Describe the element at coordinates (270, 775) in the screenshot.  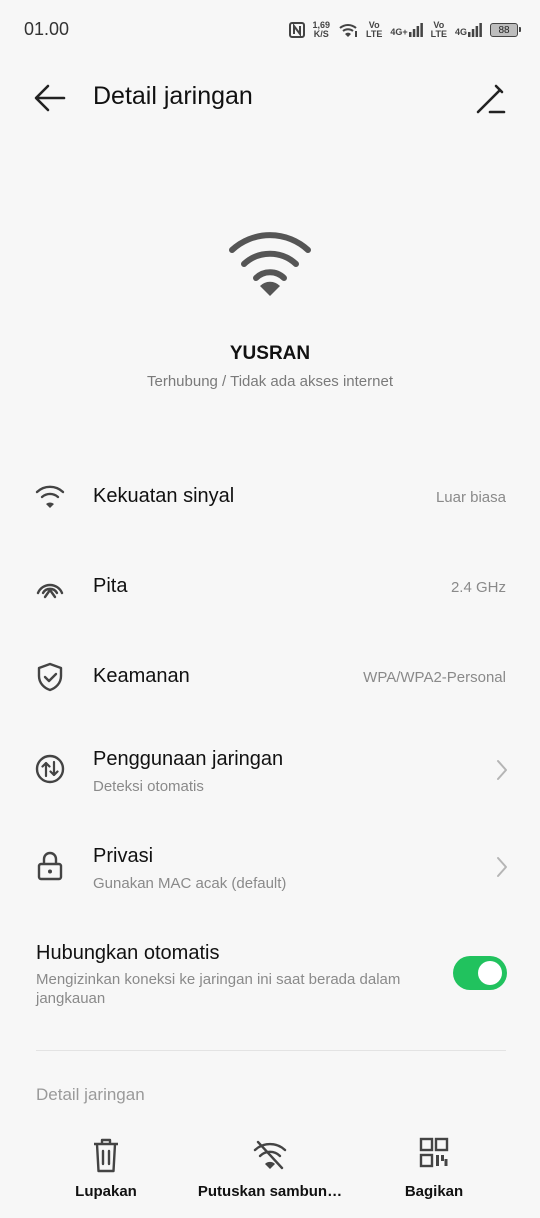
I see `row-network-usage: Penggunaan jaringan Deteksi otomatis` at that location.